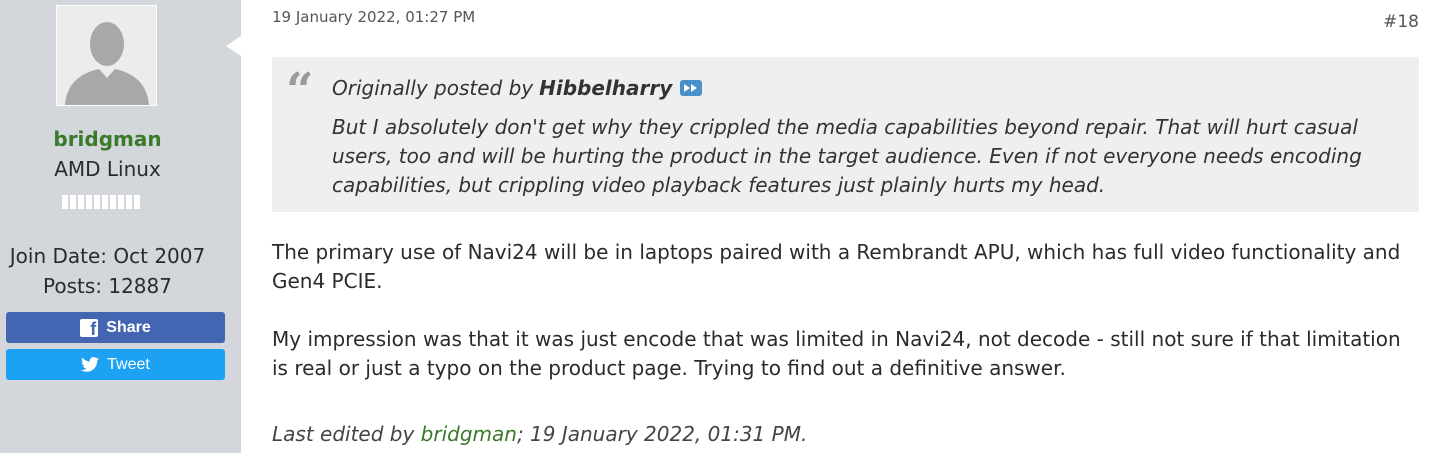 The width and height of the screenshot is (1430, 453). I want to click on tweet-button: Tweet, so click(115, 364).